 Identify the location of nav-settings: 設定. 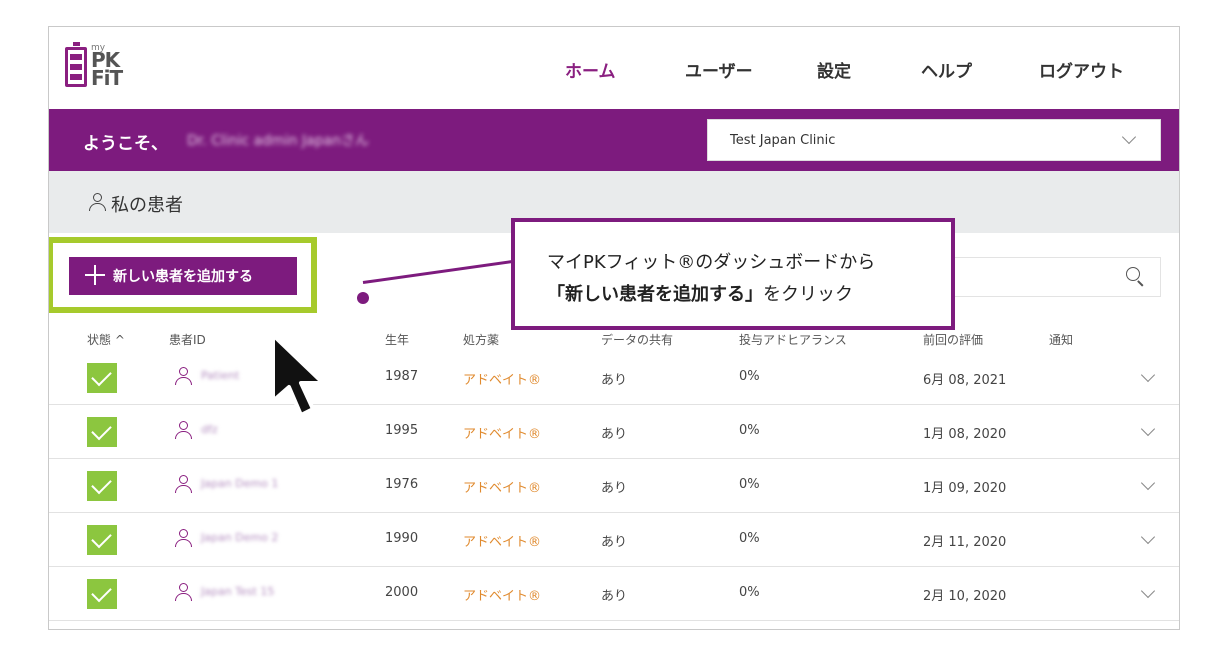
(834, 69).